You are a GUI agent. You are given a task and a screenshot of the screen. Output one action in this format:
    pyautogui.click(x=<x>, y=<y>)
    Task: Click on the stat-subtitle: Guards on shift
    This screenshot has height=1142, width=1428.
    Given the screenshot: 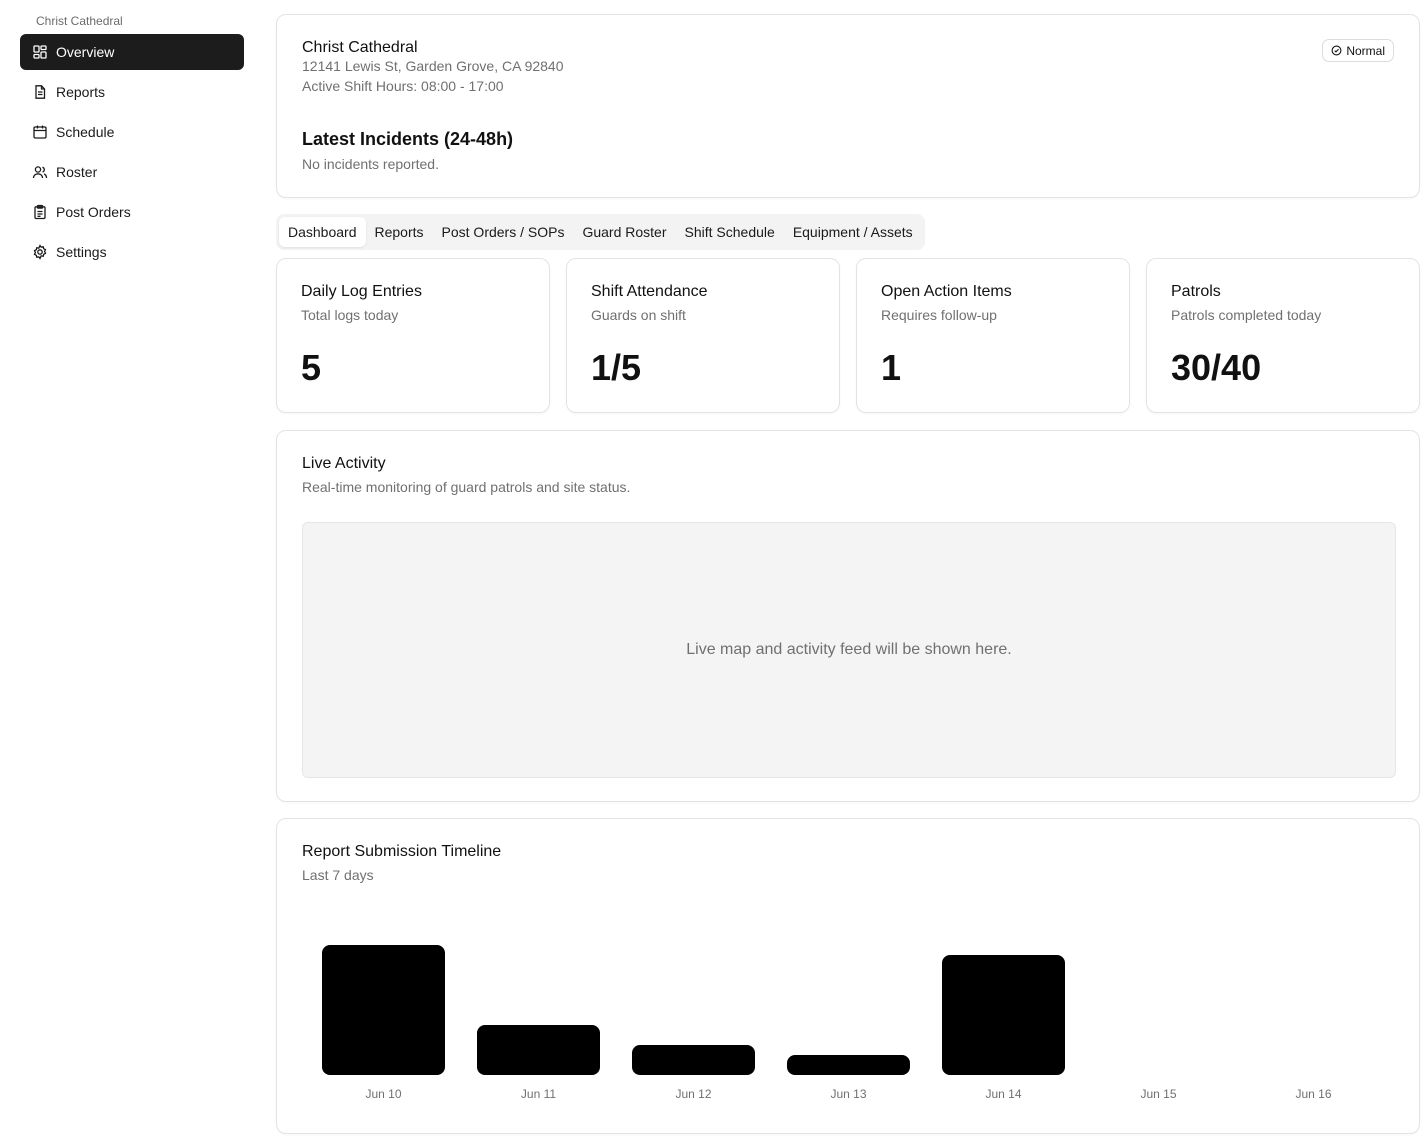 What is the action you would take?
    pyautogui.click(x=638, y=315)
    